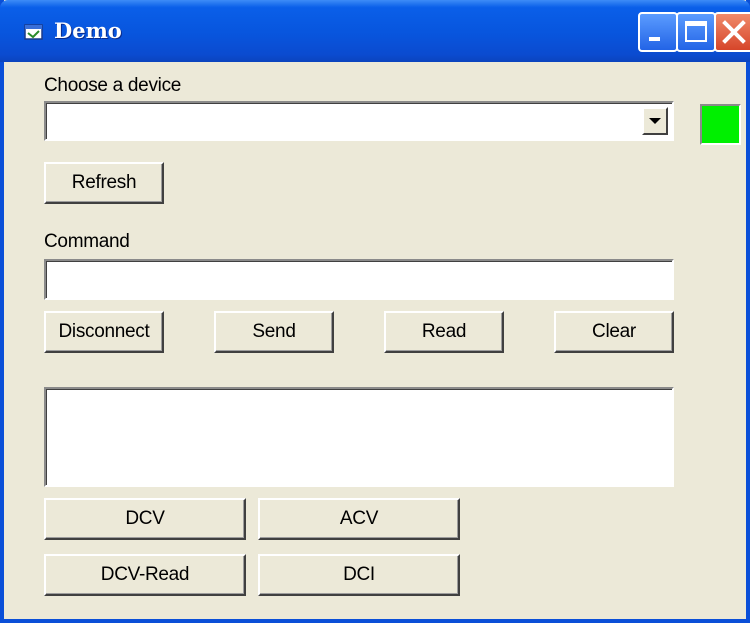  I want to click on close-button, so click(732, 32).